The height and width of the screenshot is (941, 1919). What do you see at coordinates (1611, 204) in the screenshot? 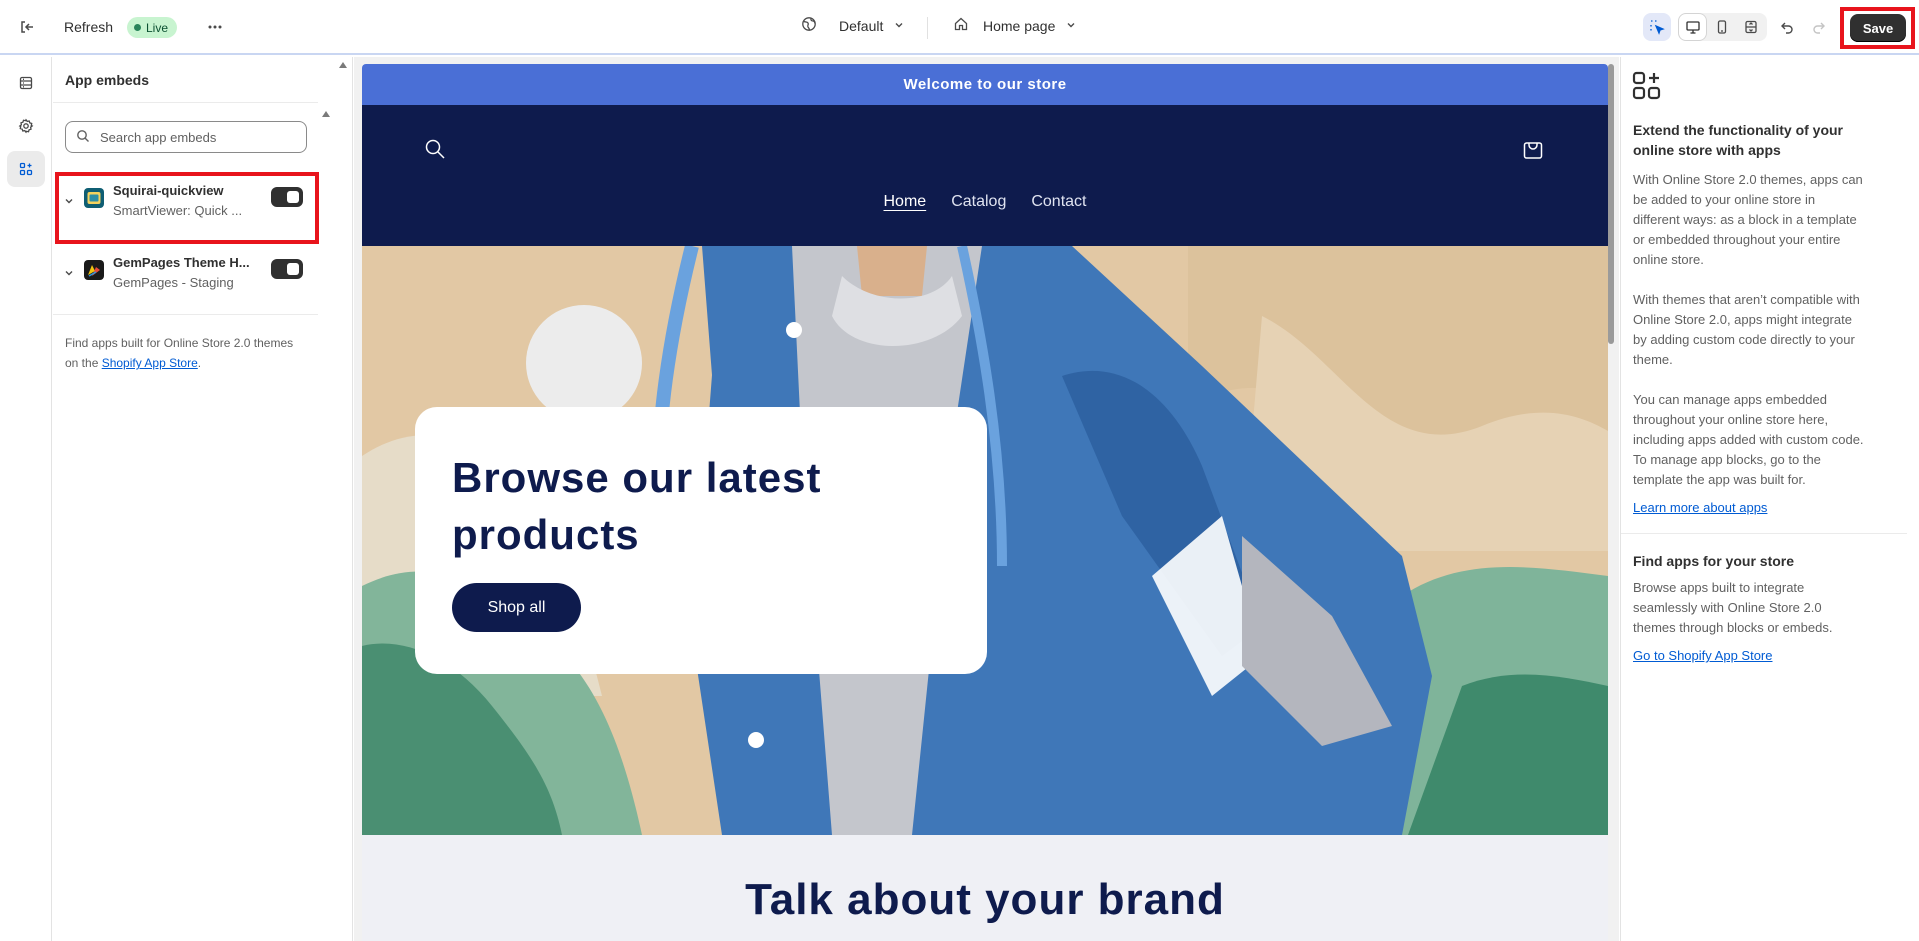
I see `preview-scrollbar` at bounding box center [1611, 204].